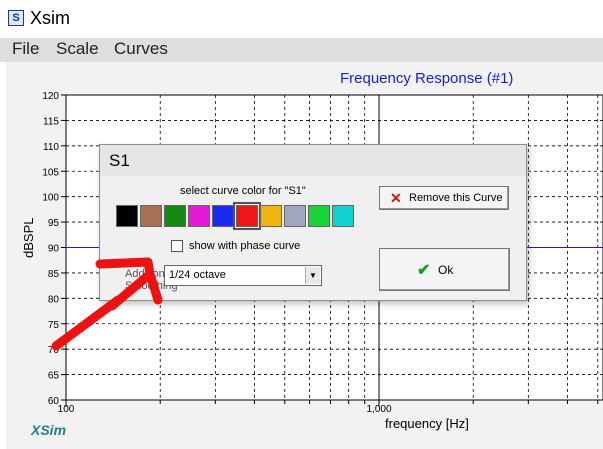 This screenshot has width=603, height=449. What do you see at coordinates (396, 198) in the screenshot?
I see `x-icon: ✕` at bounding box center [396, 198].